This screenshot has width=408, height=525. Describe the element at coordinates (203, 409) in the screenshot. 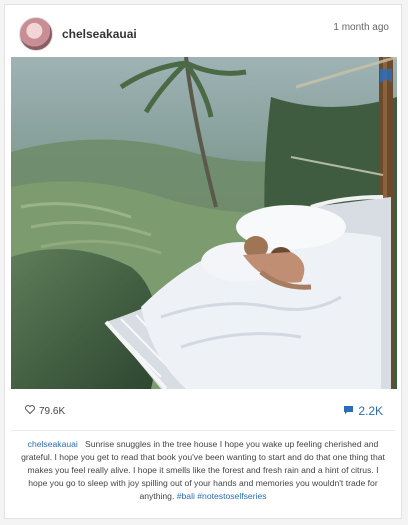

I see `post-stats: 79.6K 2.2K` at that location.